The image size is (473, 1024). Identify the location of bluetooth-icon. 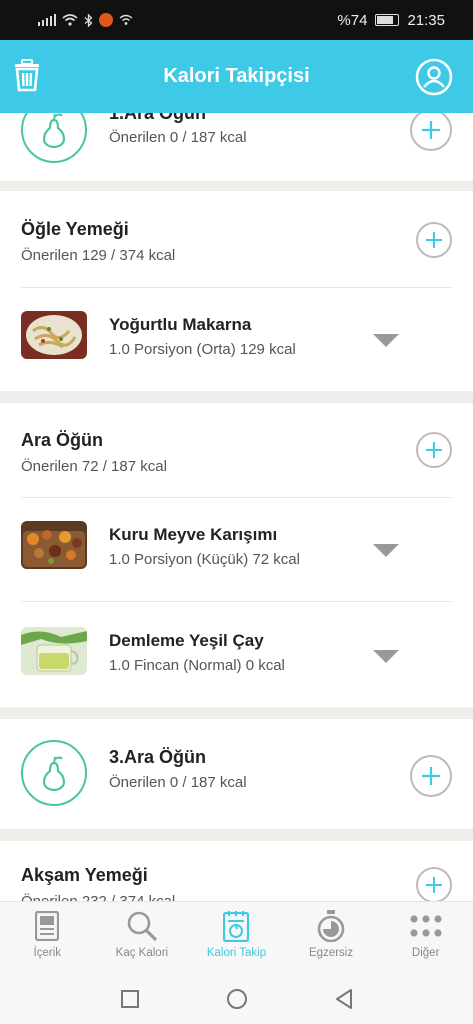
(88, 20).